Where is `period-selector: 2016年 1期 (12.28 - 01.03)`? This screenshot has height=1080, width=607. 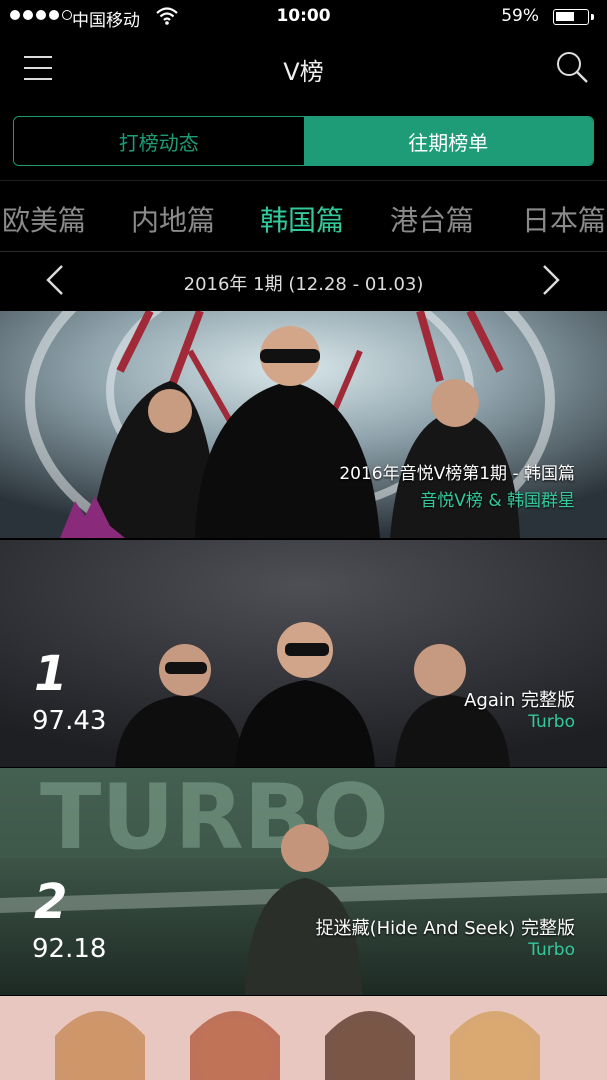 period-selector: 2016年 1期 (12.28 - 01.03) is located at coordinates (303, 281).